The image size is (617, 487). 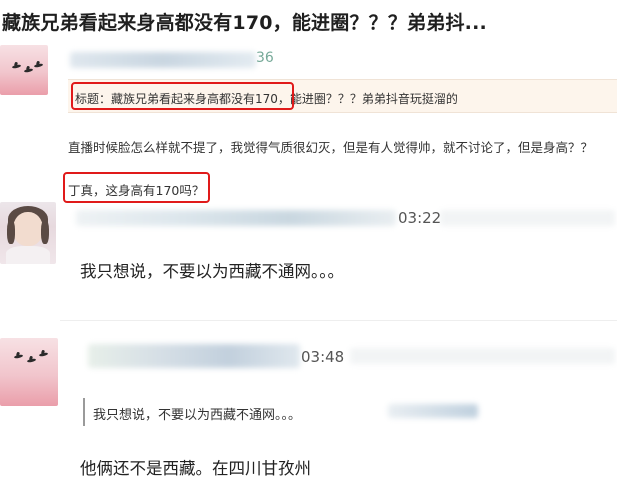 I want to click on avatar-shirt, so click(x=28, y=255).